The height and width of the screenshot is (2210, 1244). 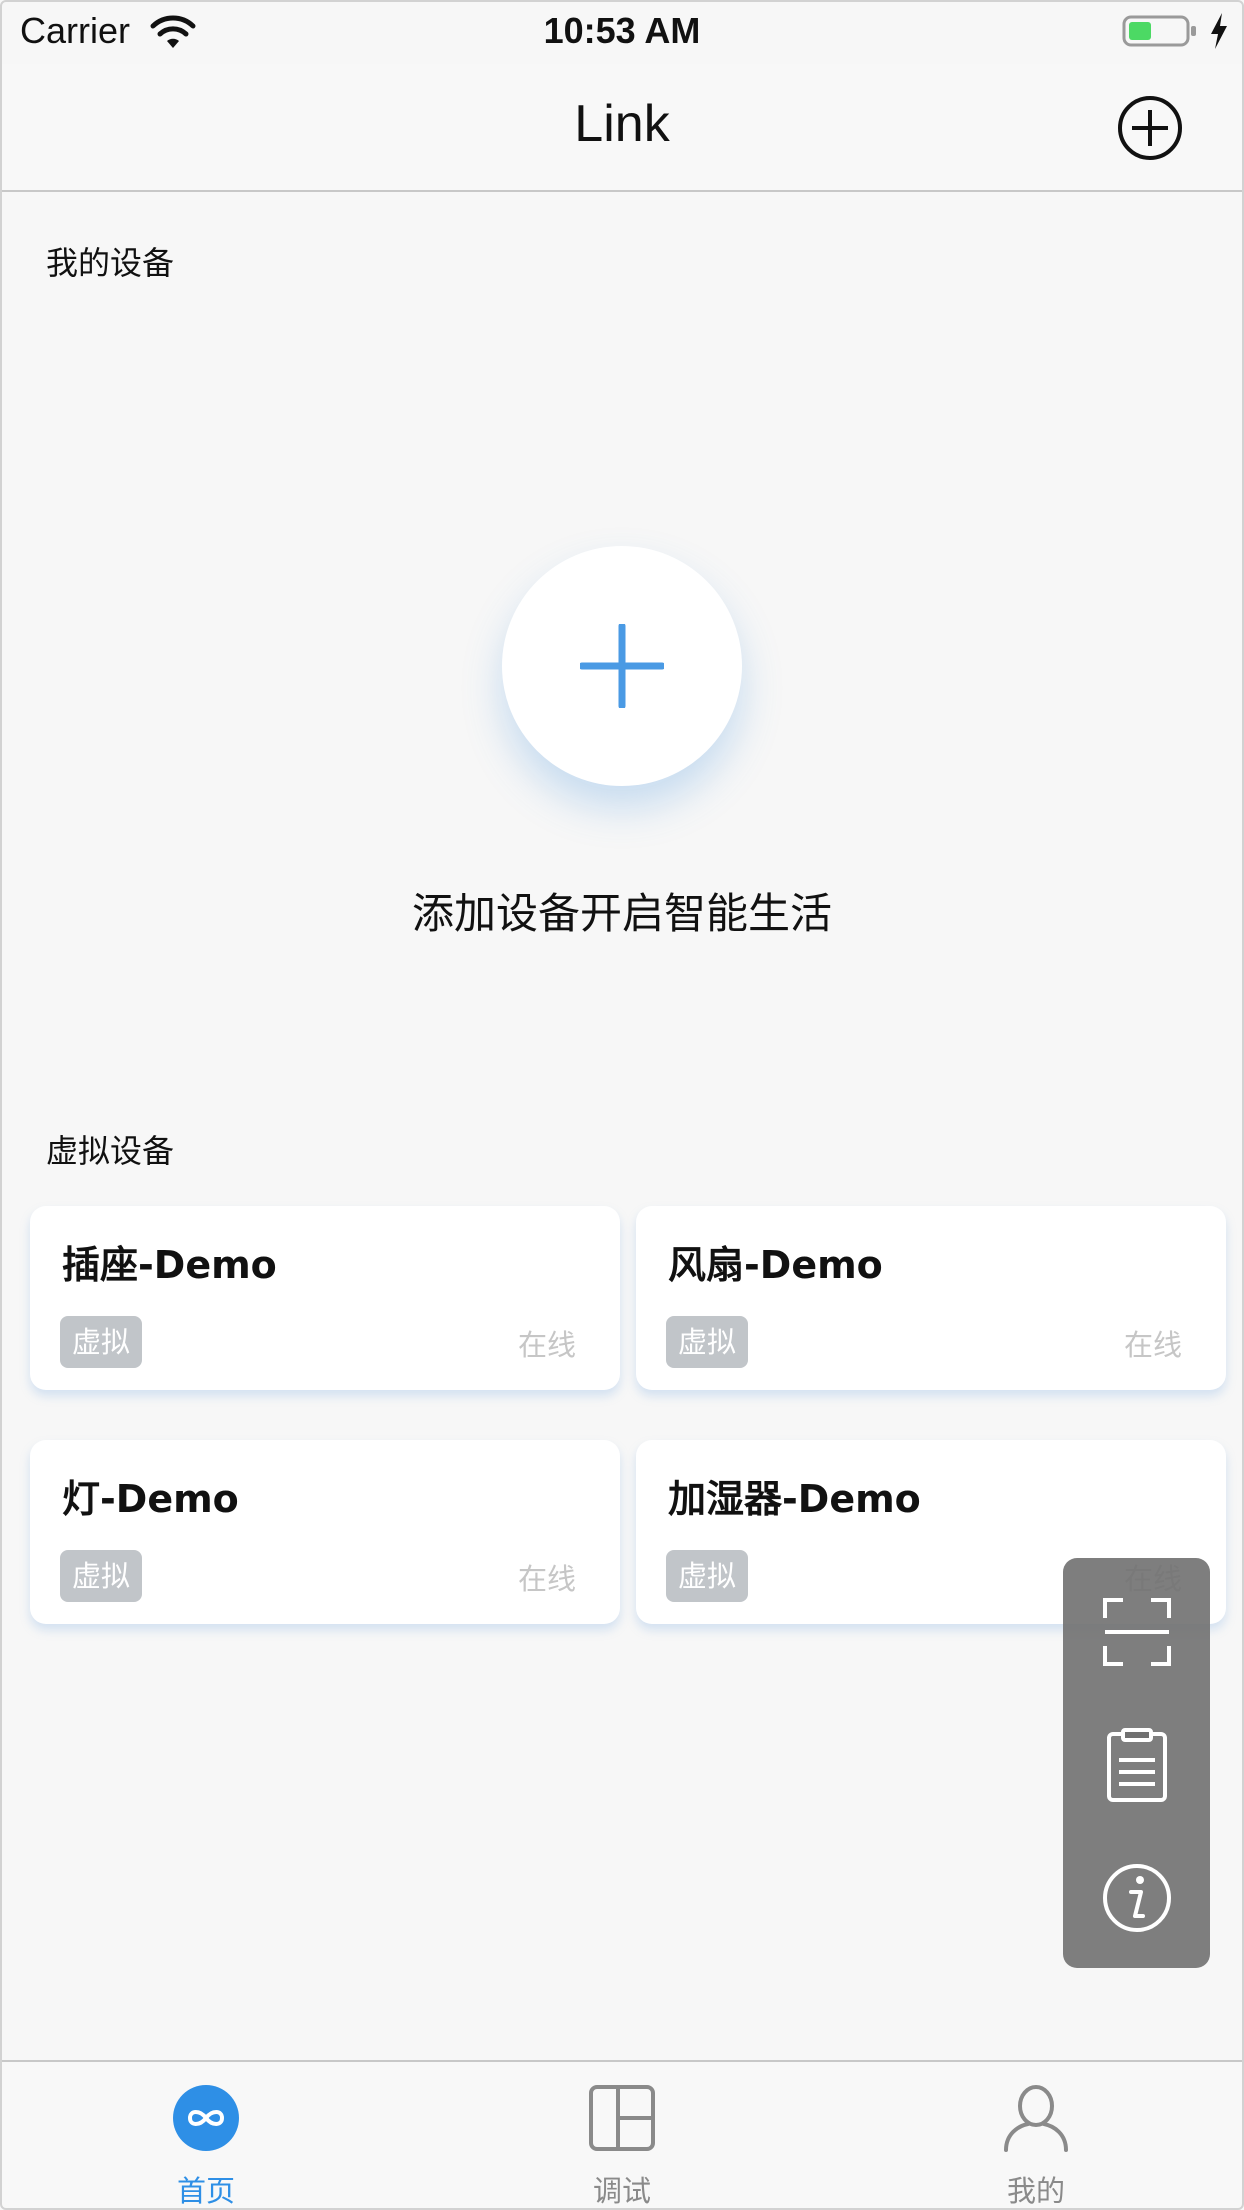 What do you see at coordinates (775, 1265) in the screenshot?
I see `device-name: 风扇-Demo` at bounding box center [775, 1265].